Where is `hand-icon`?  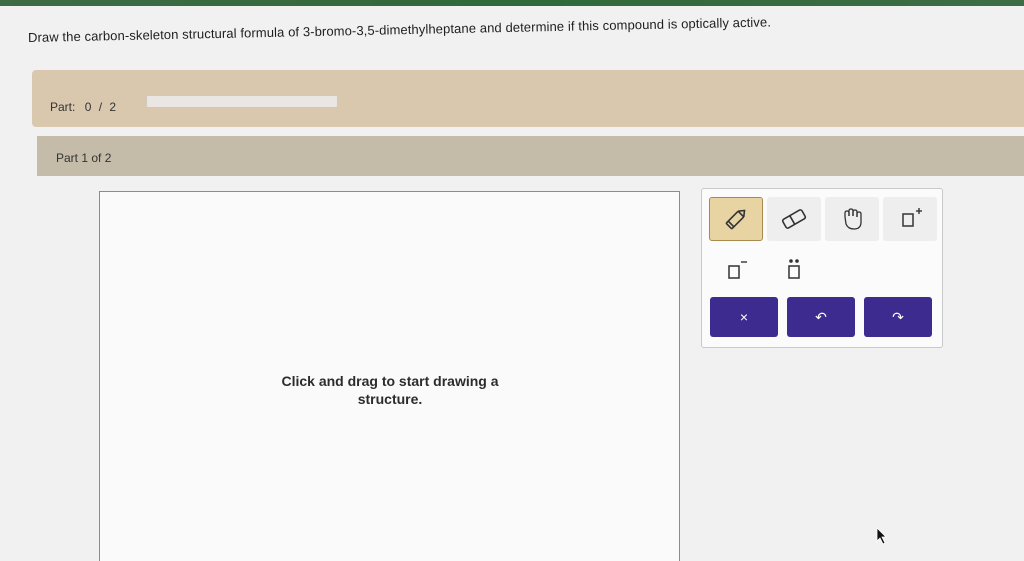 hand-icon is located at coordinates (853, 219).